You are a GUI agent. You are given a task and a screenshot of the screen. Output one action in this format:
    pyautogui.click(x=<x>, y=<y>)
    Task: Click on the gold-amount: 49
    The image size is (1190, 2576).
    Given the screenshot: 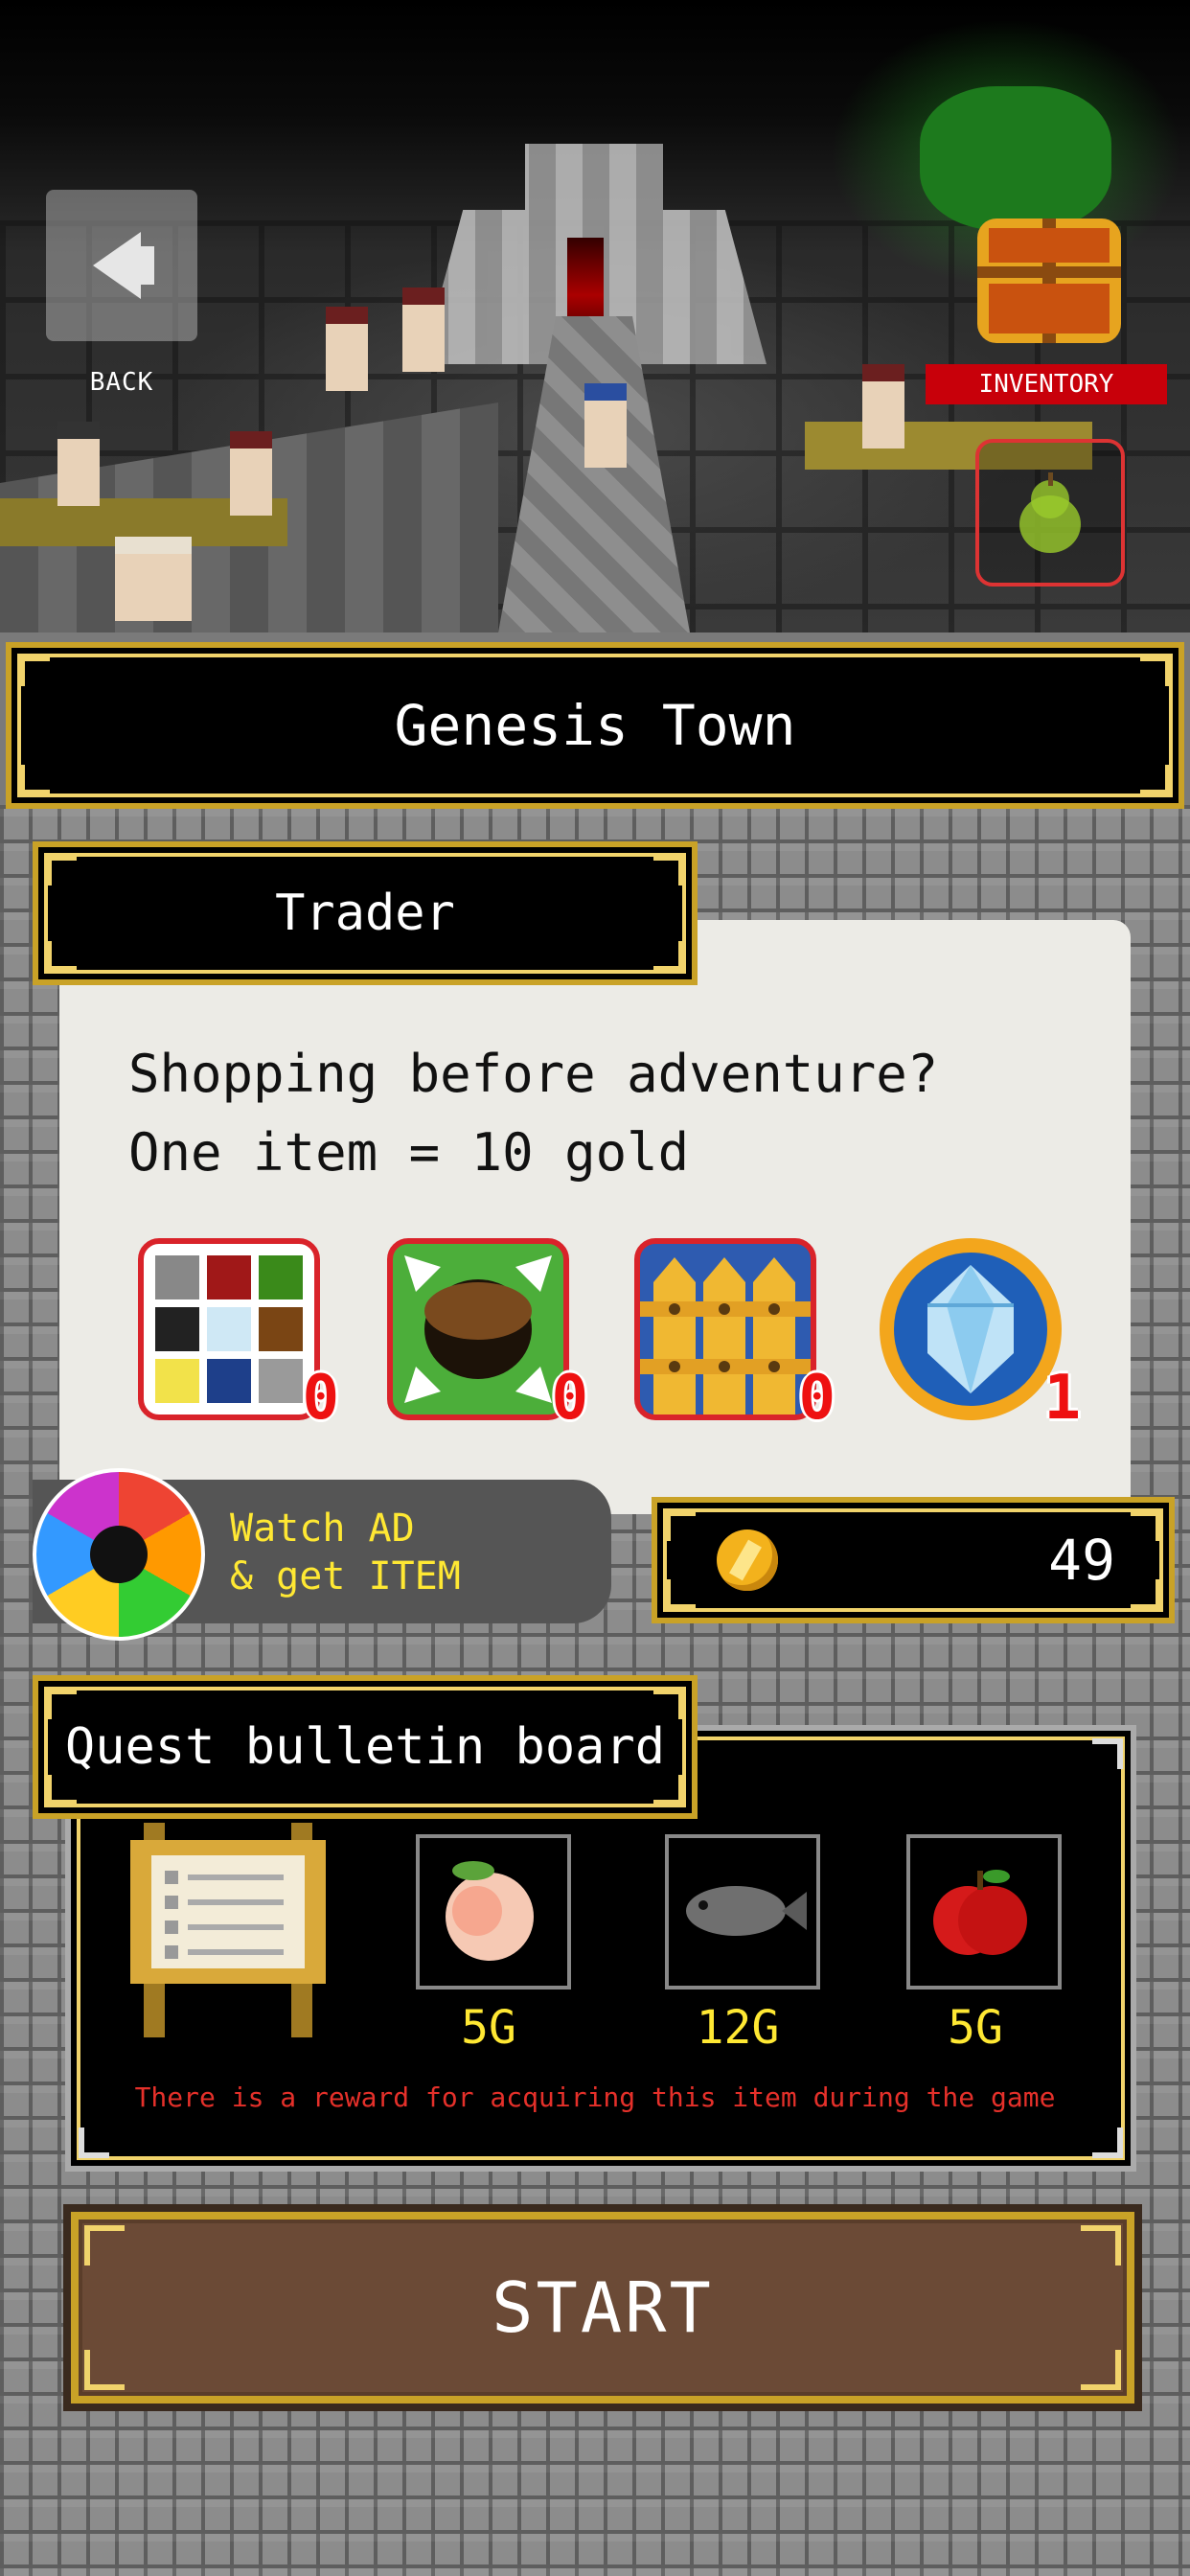 What is the action you would take?
    pyautogui.click(x=1081, y=1560)
    